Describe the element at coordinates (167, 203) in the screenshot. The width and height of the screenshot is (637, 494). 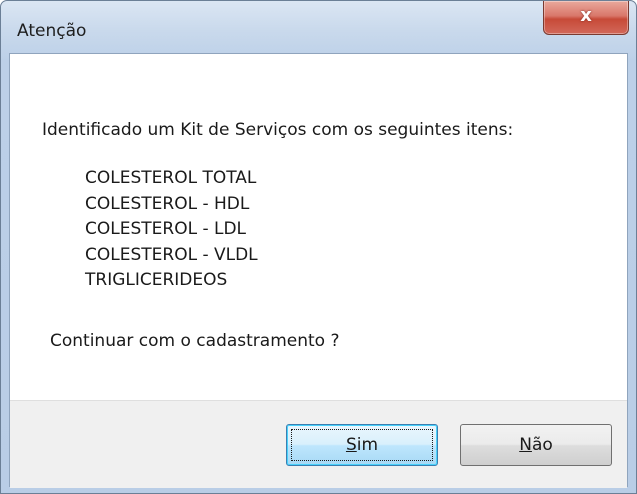
I see `list-item: COLESTEROL - HDL` at that location.